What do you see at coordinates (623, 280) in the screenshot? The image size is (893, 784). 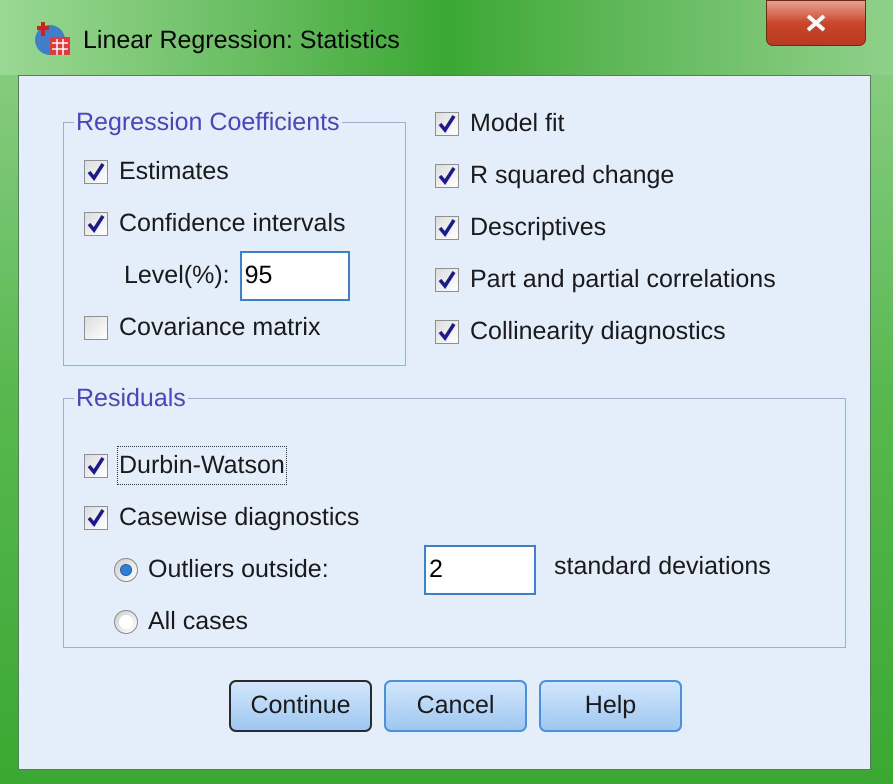 I see `checkbox-label: Part and partial correlations` at bounding box center [623, 280].